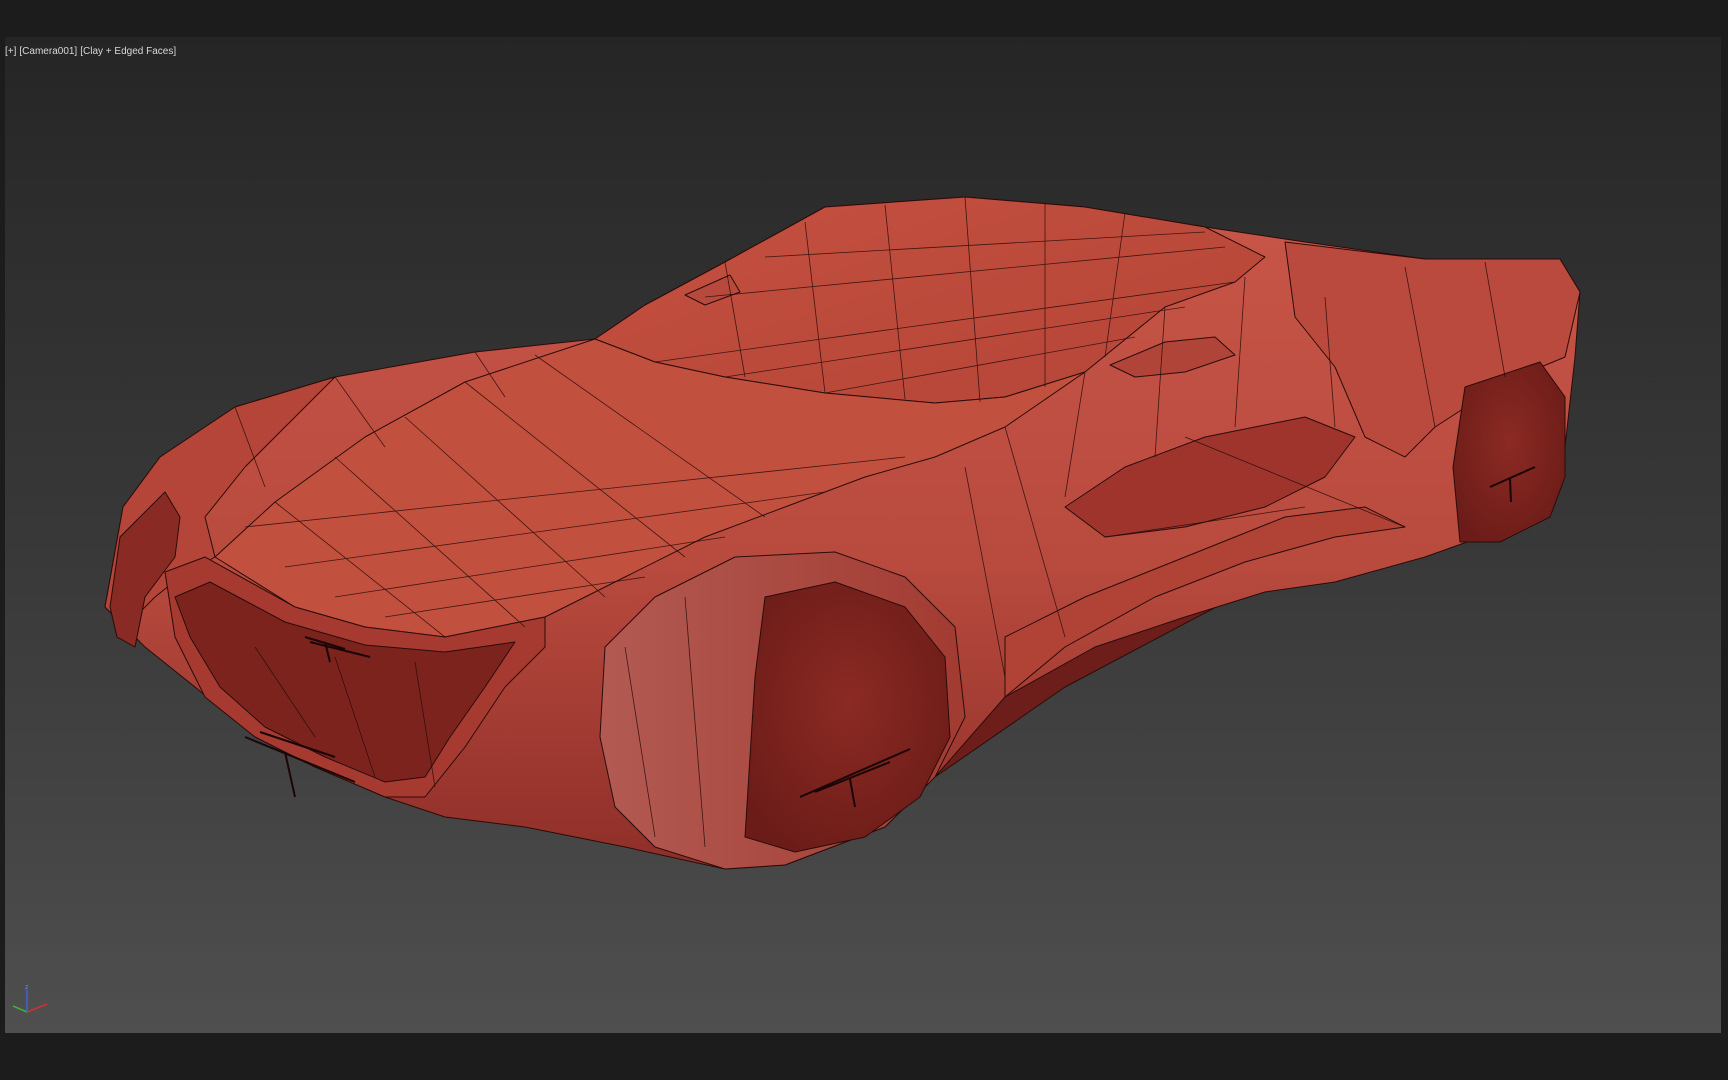 This screenshot has width=1728, height=1080. What do you see at coordinates (1509, 452) in the screenshot?
I see `rear-right-wheel` at bounding box center [1509, 452].